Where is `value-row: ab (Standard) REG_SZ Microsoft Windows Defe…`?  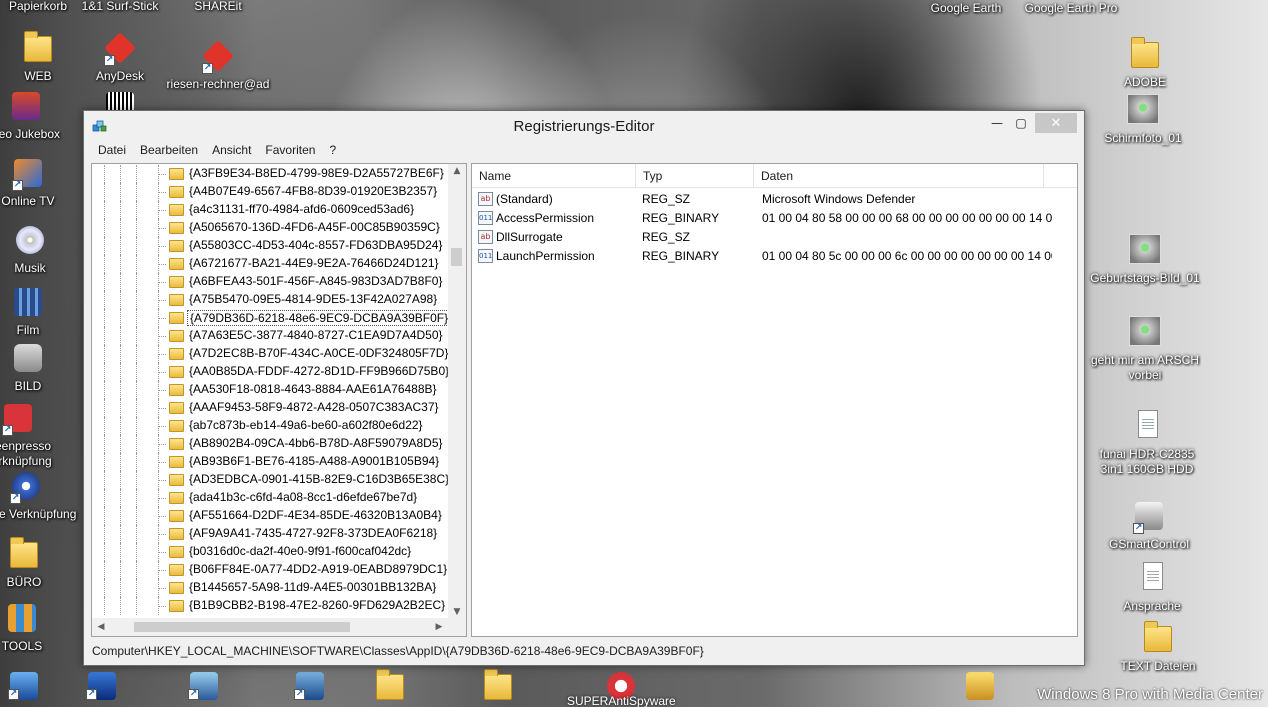
value-row: ab (Standard) REG_SZ Microsoft Windows Defe… is located at coordinates (774, 199).